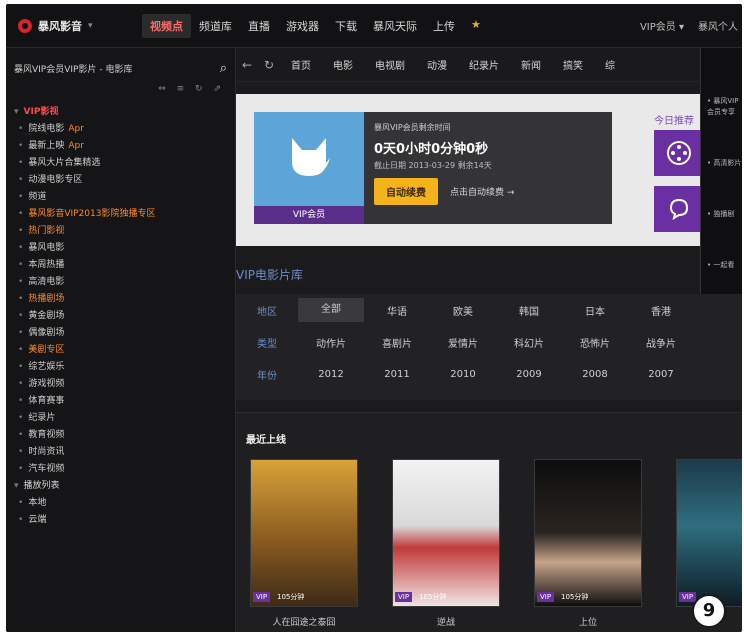 The width and height of the screenshot is (744, 634). What do you see at coordinates (120, 401) in the screenshot?
I see `sidebar-item: • 体育赛事` at bounding box center [120, 401].